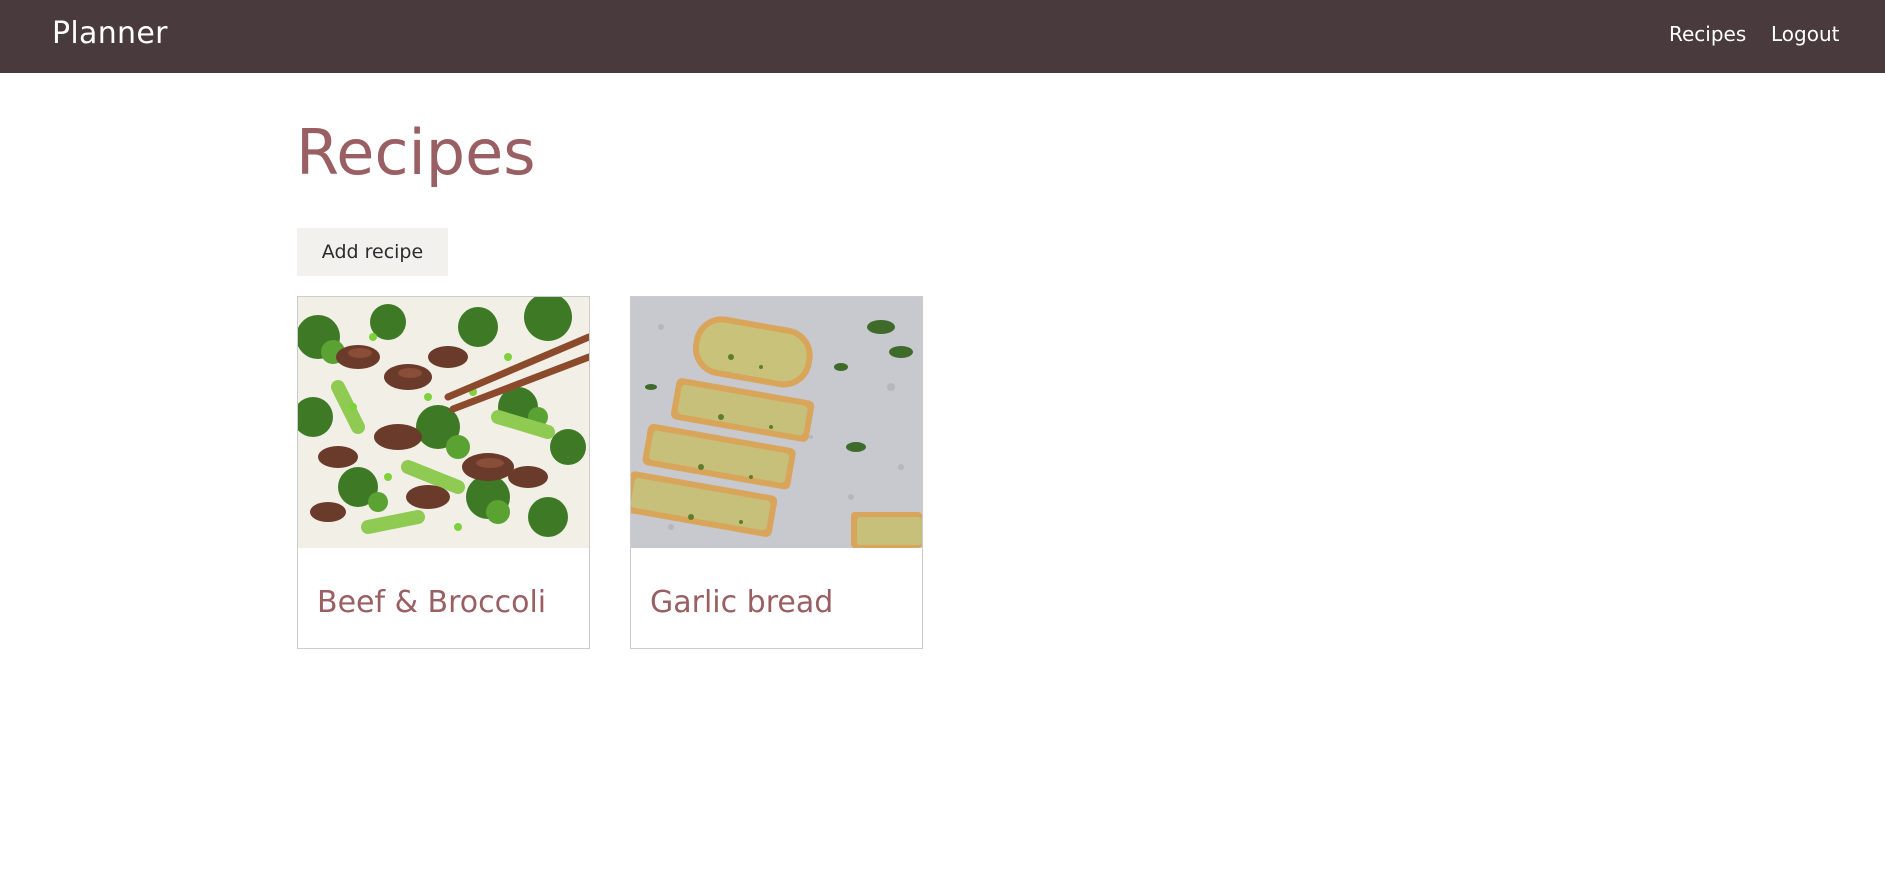  I want to click on recipe-card: Garlic bread, so click(776, 472).